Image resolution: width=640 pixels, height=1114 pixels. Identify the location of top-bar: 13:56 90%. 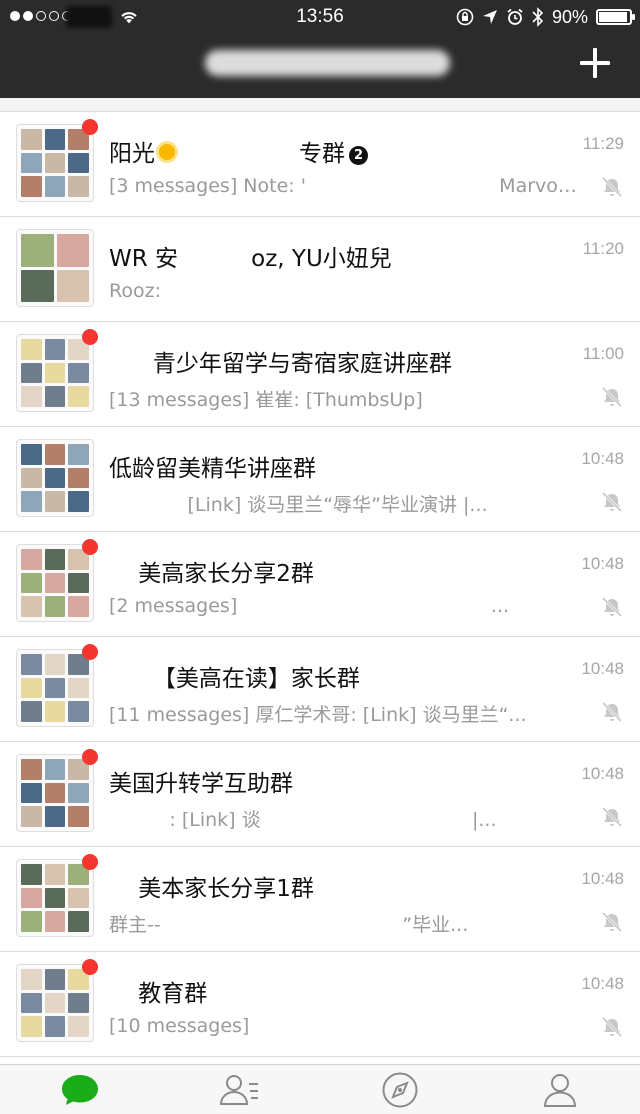
(320, 49).